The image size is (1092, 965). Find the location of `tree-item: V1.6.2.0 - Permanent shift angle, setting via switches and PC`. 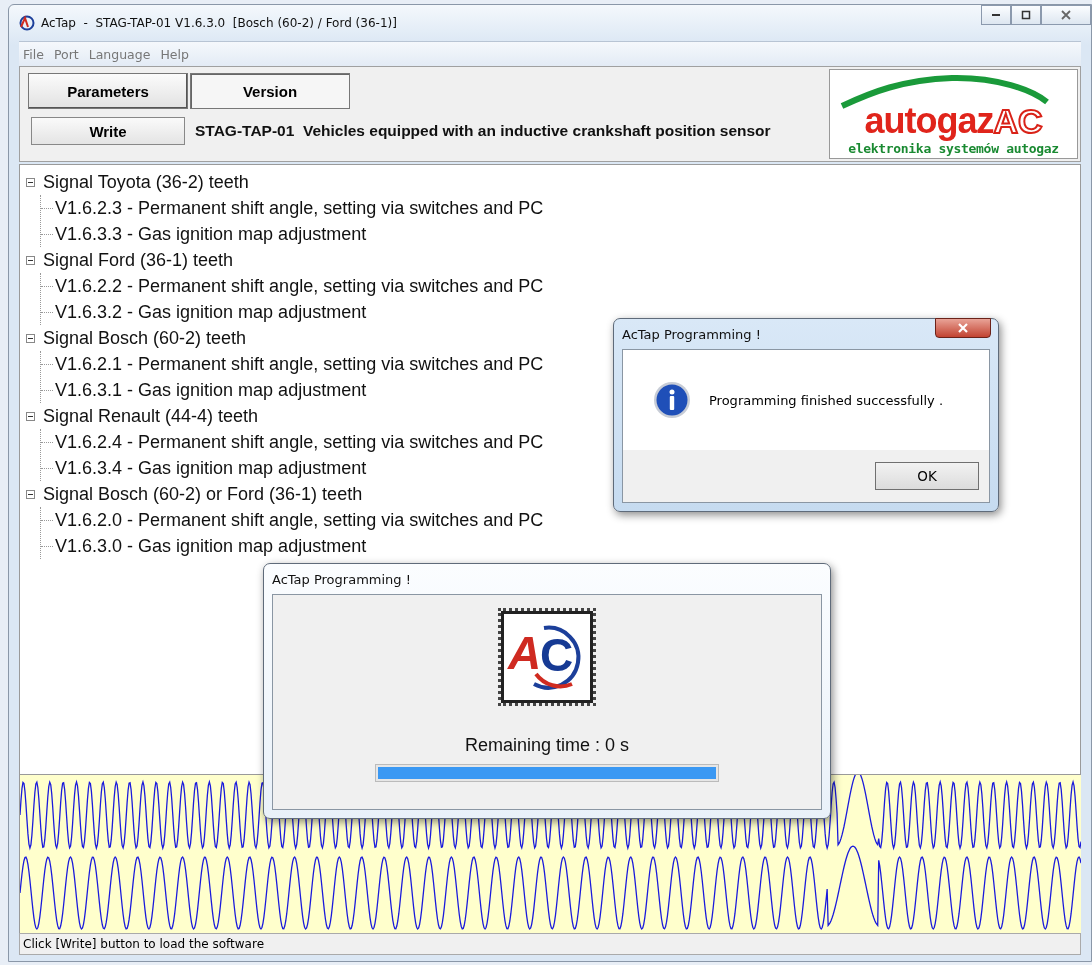

tree-item: V1.6.2.0 - Permanent shift angle, setting via switches and PC is located at coordinates (299, 520).